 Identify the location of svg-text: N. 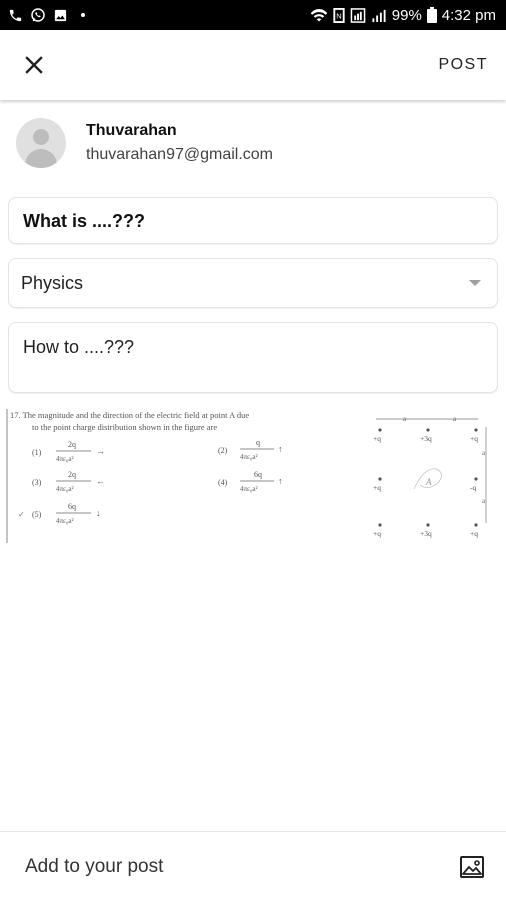
(338, 15).